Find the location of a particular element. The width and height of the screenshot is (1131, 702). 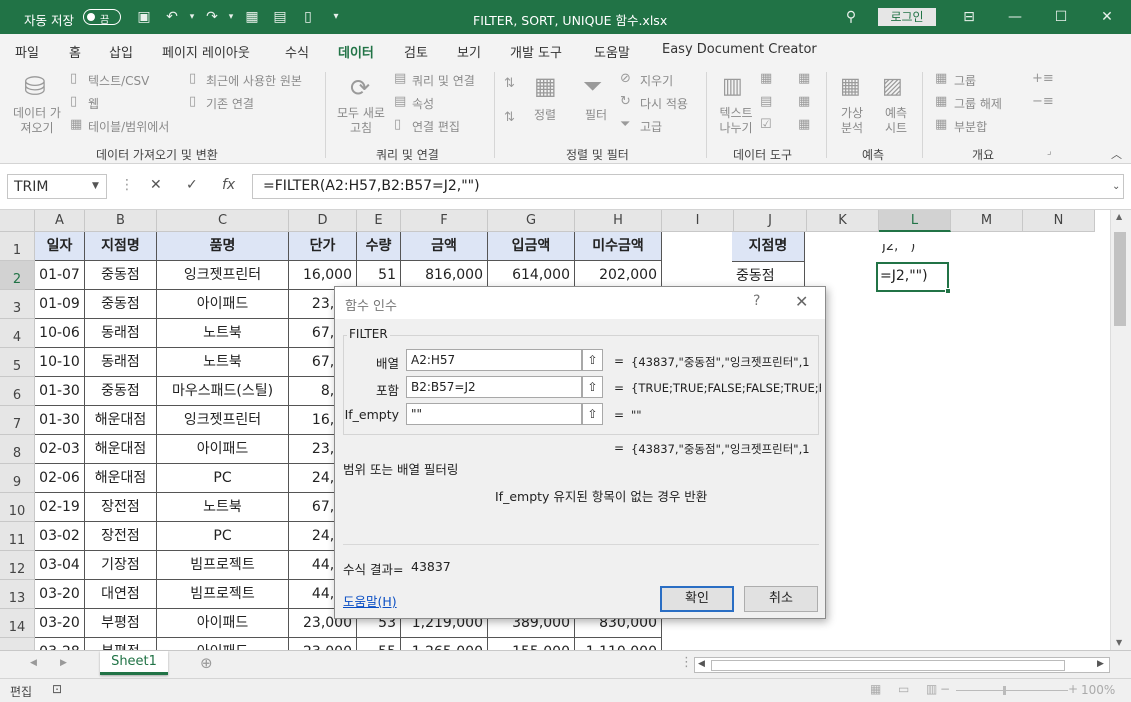

cancel-button: 취소 is located at coordinates (781, 599).